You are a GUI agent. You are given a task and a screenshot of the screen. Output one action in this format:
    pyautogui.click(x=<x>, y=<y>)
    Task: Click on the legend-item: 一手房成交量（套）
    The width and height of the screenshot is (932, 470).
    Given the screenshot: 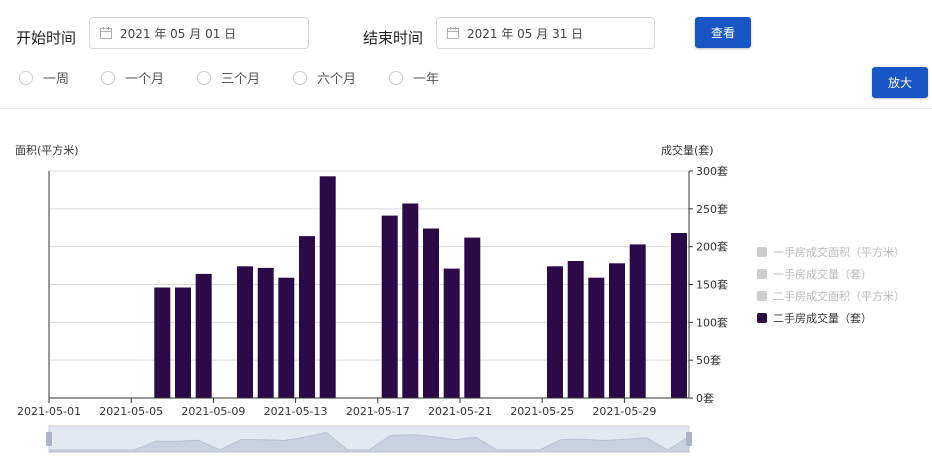 What is the action you would take?
    pyautogui.click(x=831, y=274)
    